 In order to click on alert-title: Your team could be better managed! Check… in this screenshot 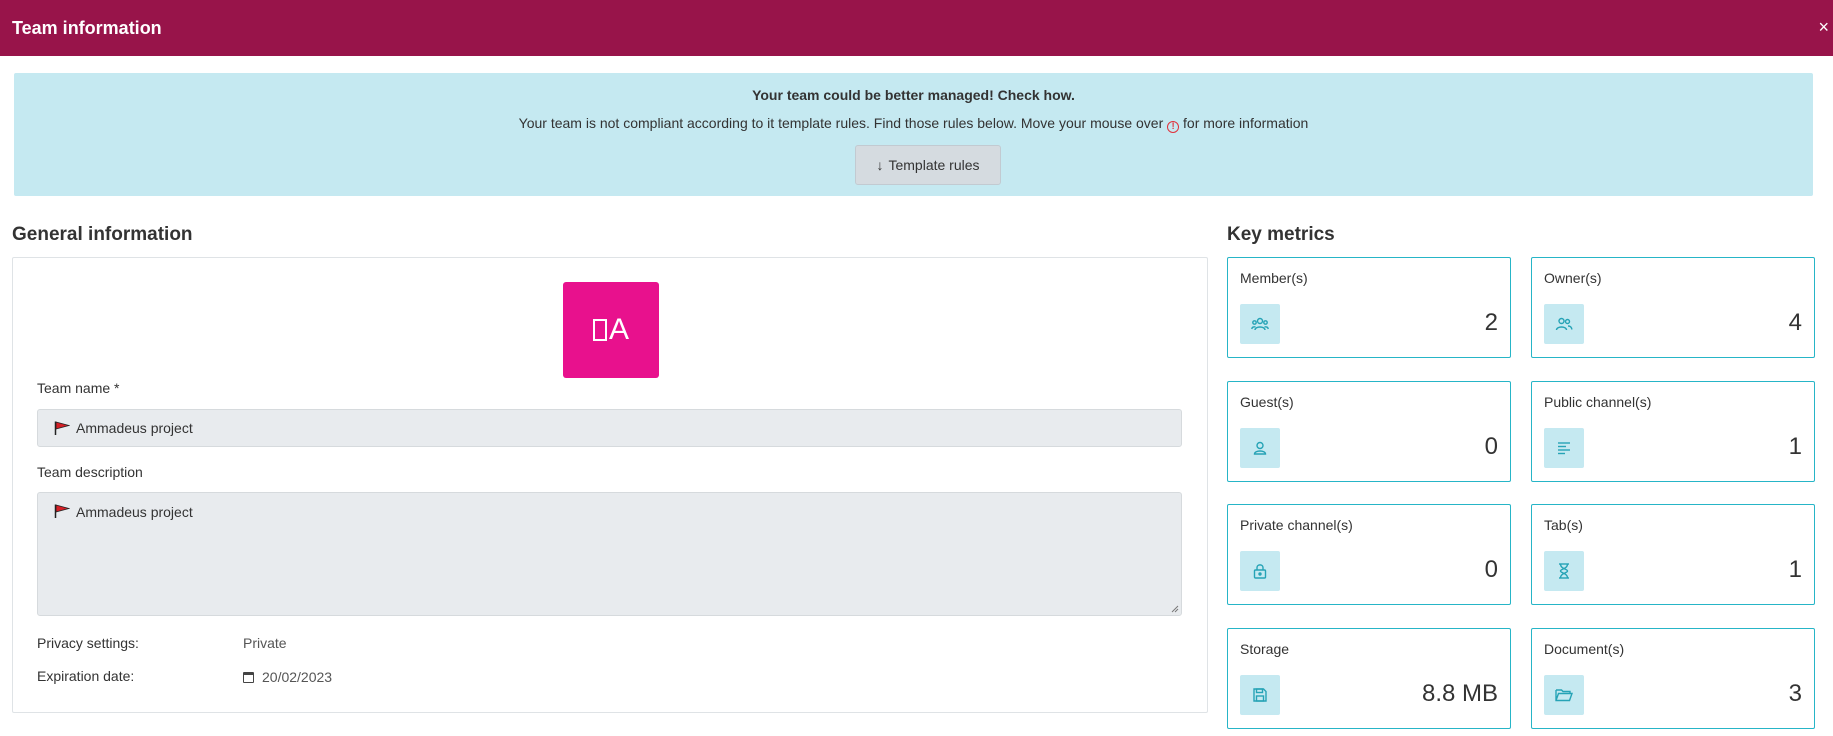, I will do `click(913, 95)`.